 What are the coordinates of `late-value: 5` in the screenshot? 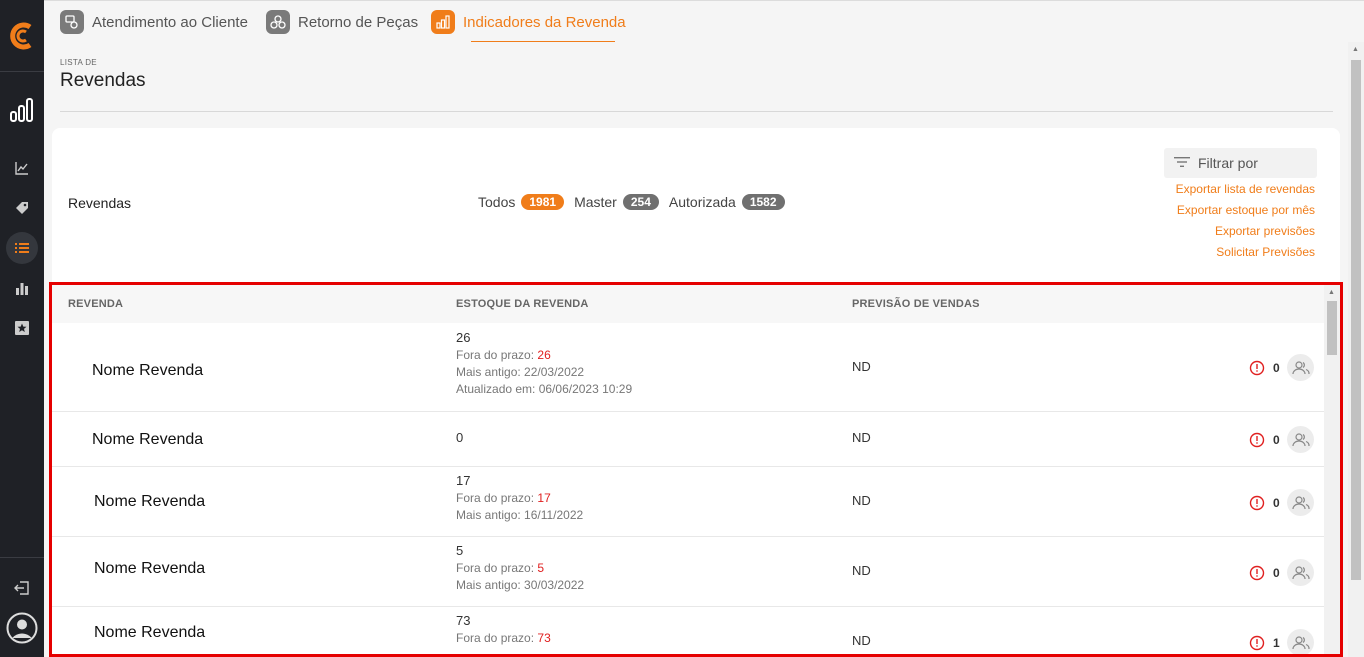 It's located at (541, 568).